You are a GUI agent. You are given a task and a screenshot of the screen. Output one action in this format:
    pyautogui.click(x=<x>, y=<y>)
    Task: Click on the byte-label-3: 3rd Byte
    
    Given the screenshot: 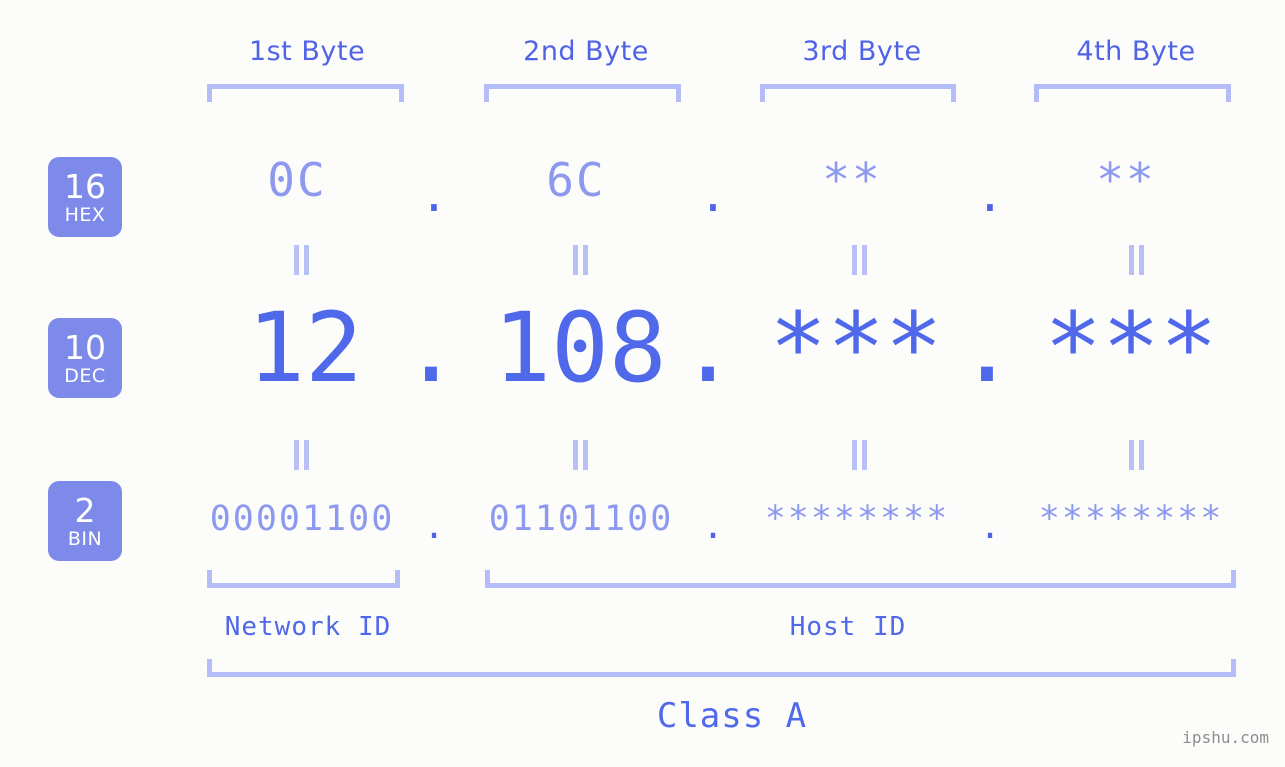 What is the action you would take?
    pyautogui.click(x=862, y=51)
    